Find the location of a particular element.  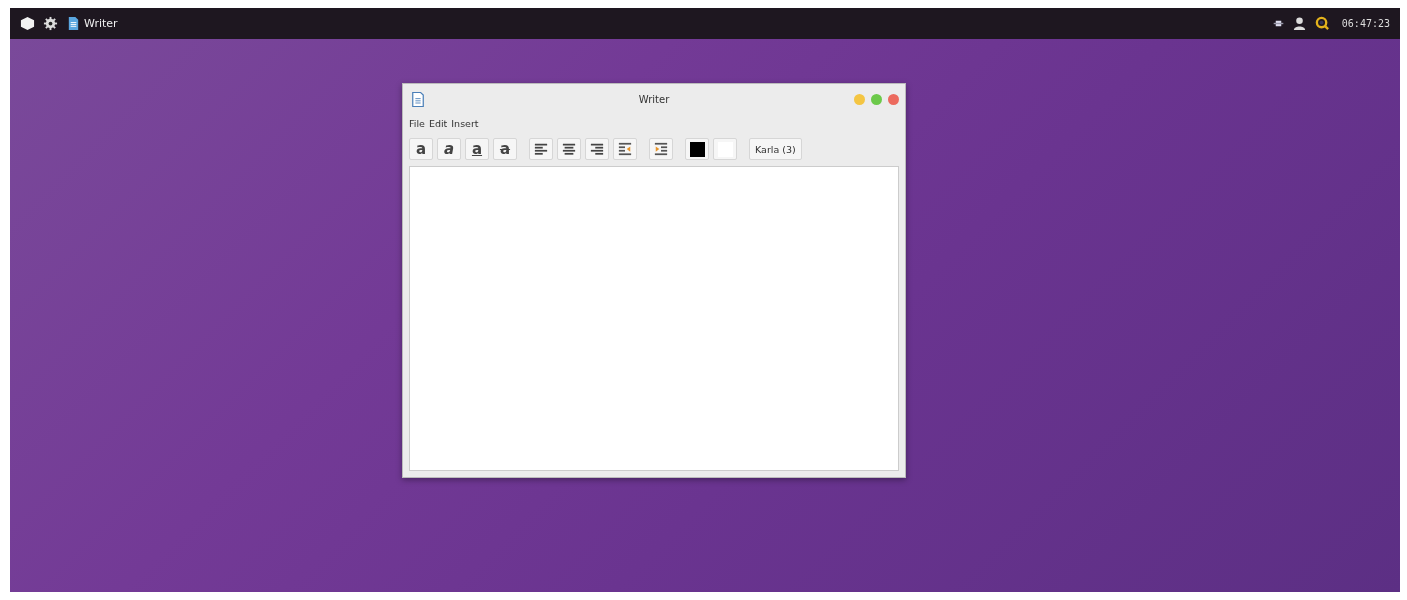

align-left-button is located at coordinates (541, 149).